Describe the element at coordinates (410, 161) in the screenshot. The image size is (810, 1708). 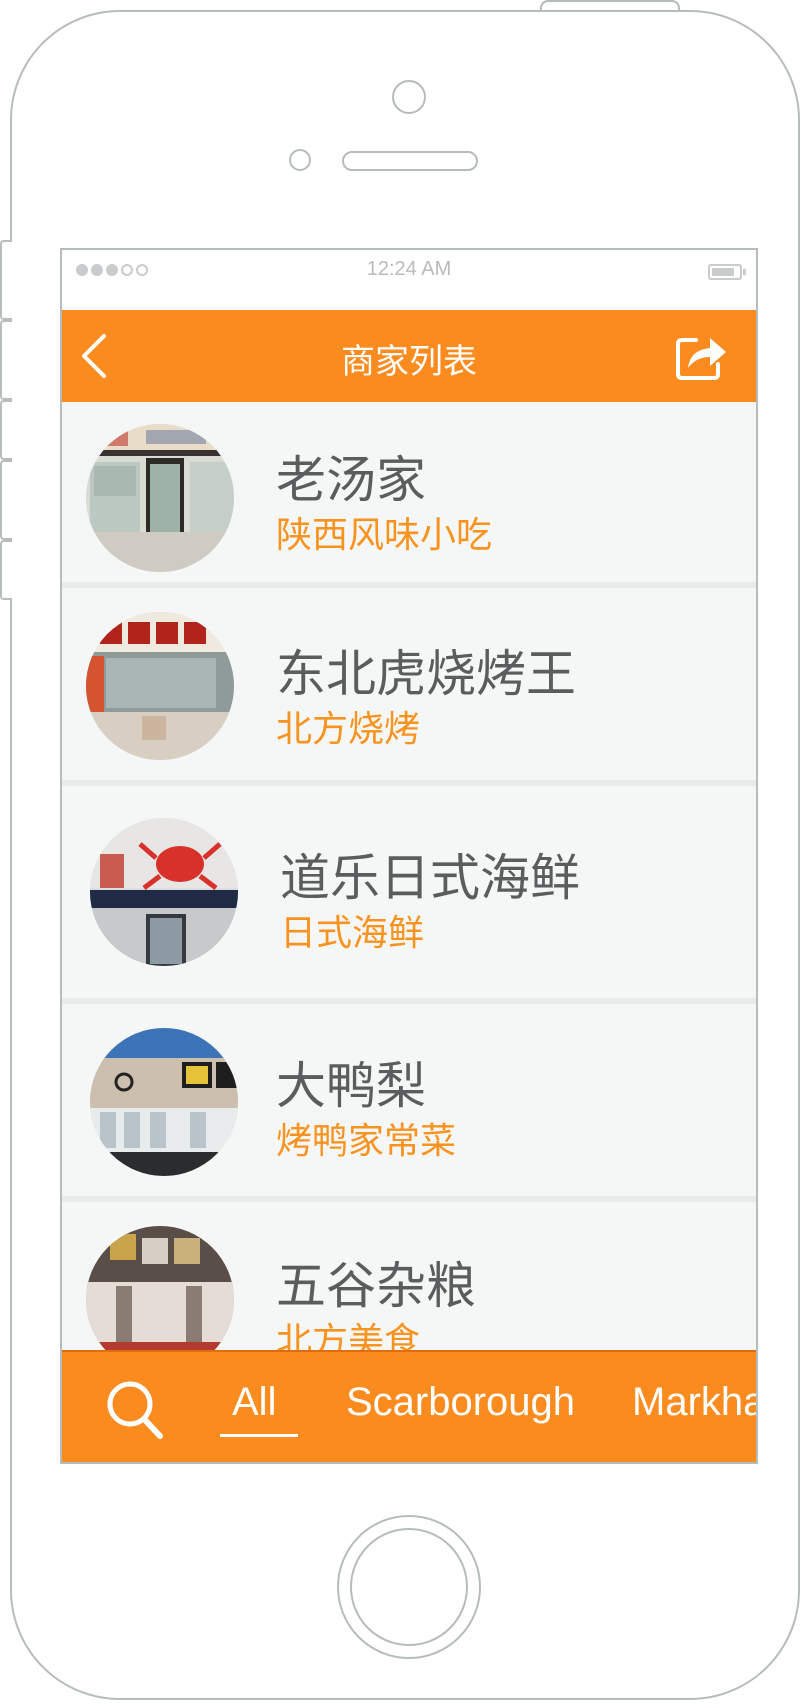
I see `phone-speaker` at that location.